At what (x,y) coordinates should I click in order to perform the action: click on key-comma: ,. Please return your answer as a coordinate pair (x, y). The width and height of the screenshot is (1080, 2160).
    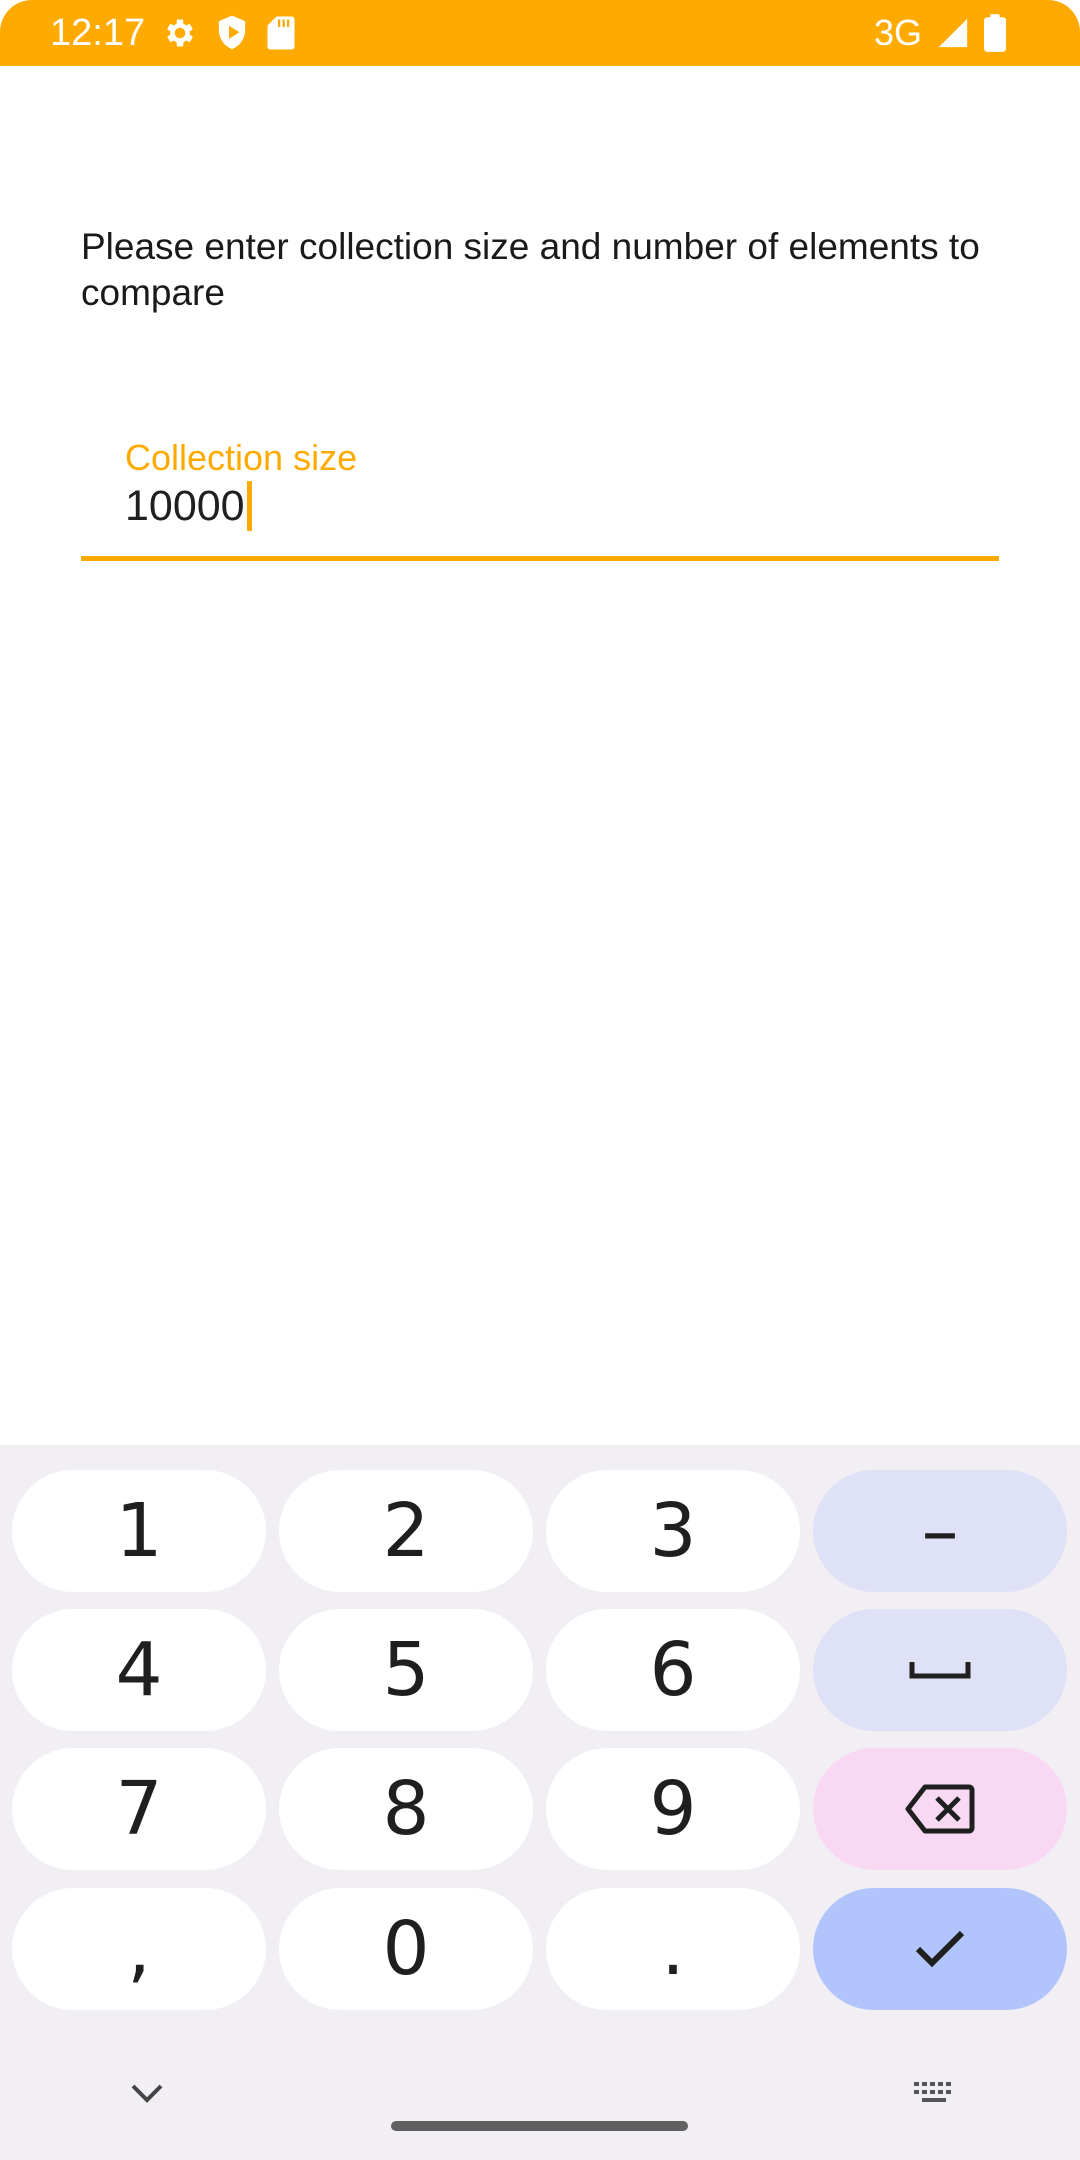
    Looking at the image, I should click on (139, 1949).